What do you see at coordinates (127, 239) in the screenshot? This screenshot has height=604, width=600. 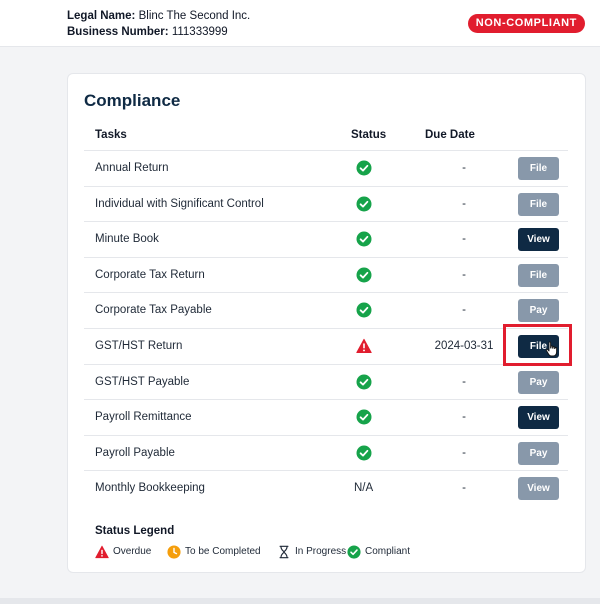 I see `task-name: Minute Book` at bounding box center [127, 239].